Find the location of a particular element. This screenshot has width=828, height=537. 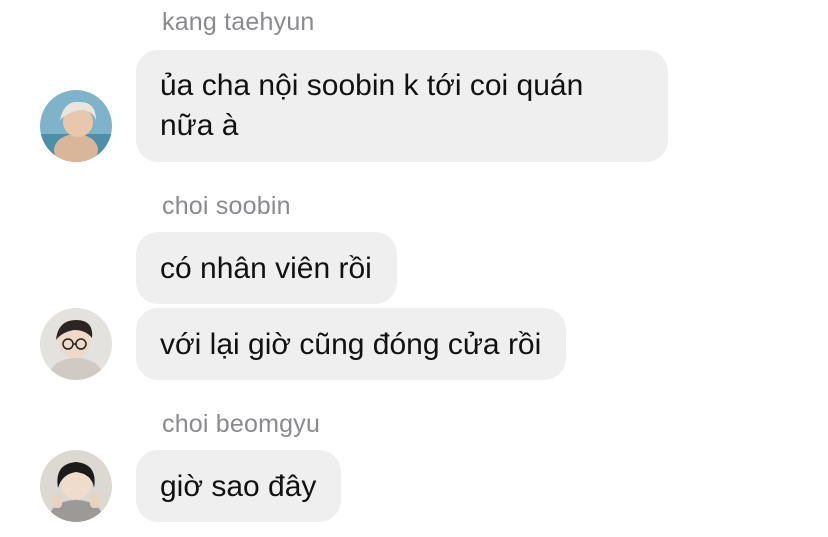

sender-name: choi soobin is located at coordinates (226, 206).